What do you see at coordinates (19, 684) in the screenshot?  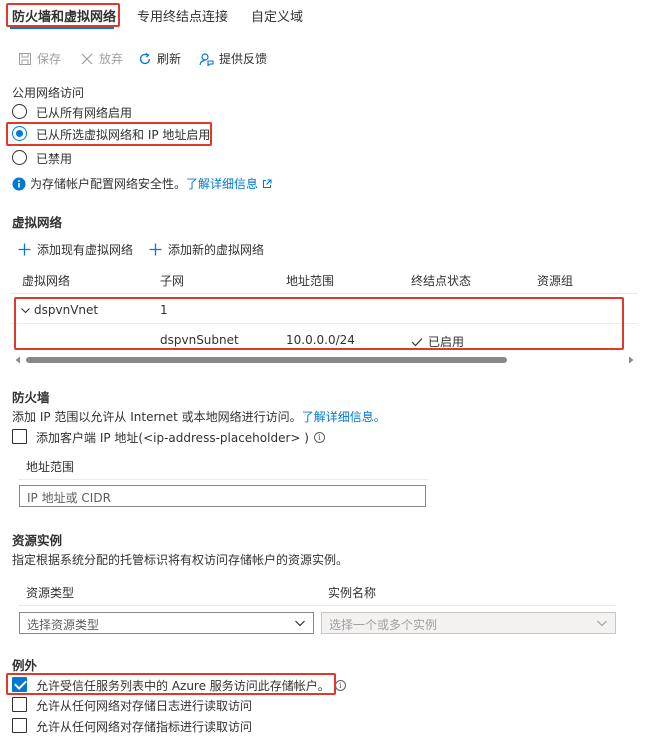 I see `trusted-services-checkbox` at bounding box center [19, 684].